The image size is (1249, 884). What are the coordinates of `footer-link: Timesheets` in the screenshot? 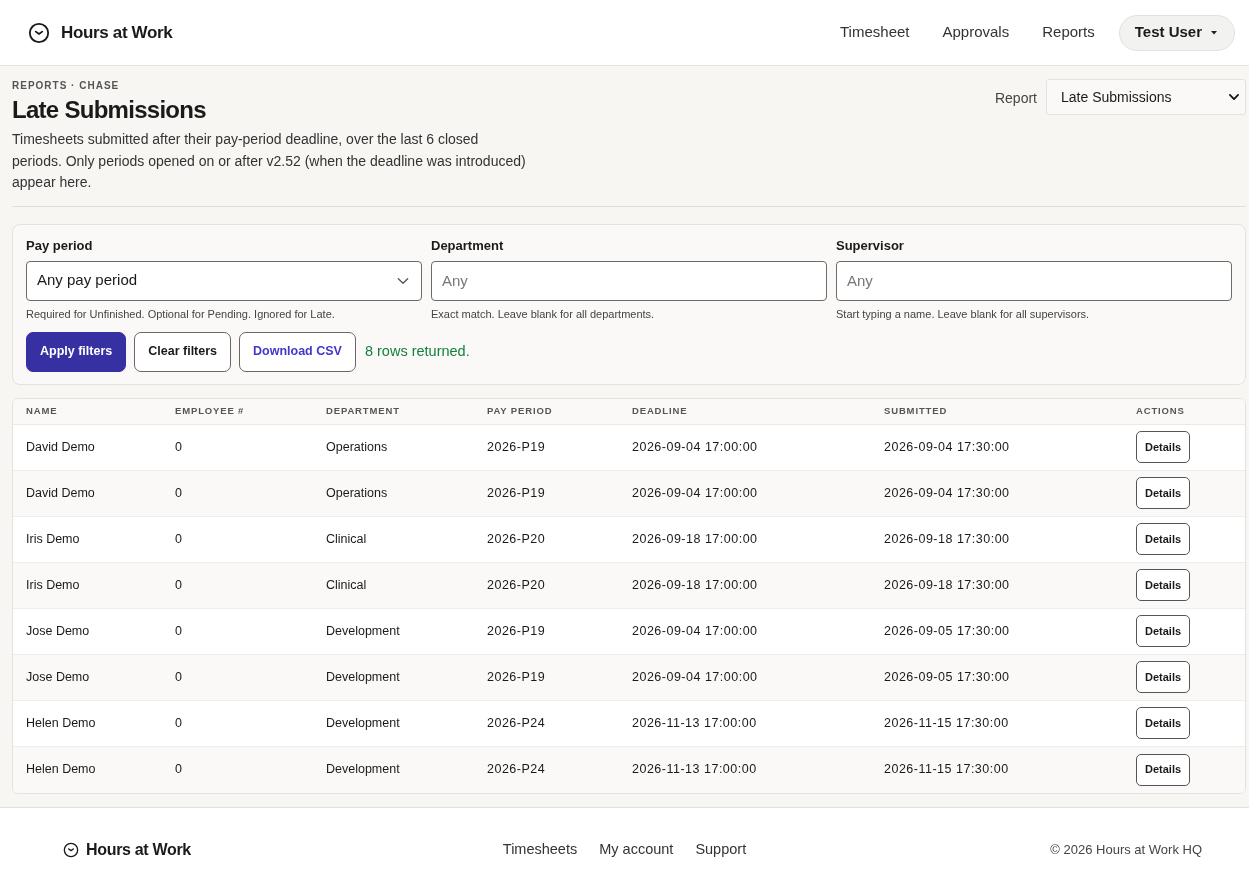 It's located at (540, 849).